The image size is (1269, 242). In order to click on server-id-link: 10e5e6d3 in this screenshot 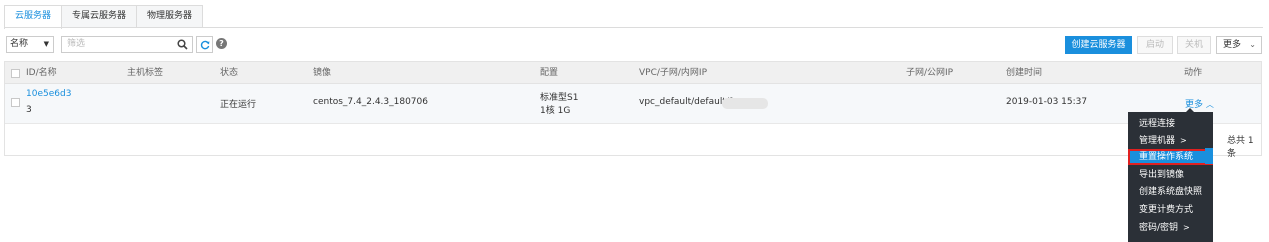, I will do `click(48, 94)`.